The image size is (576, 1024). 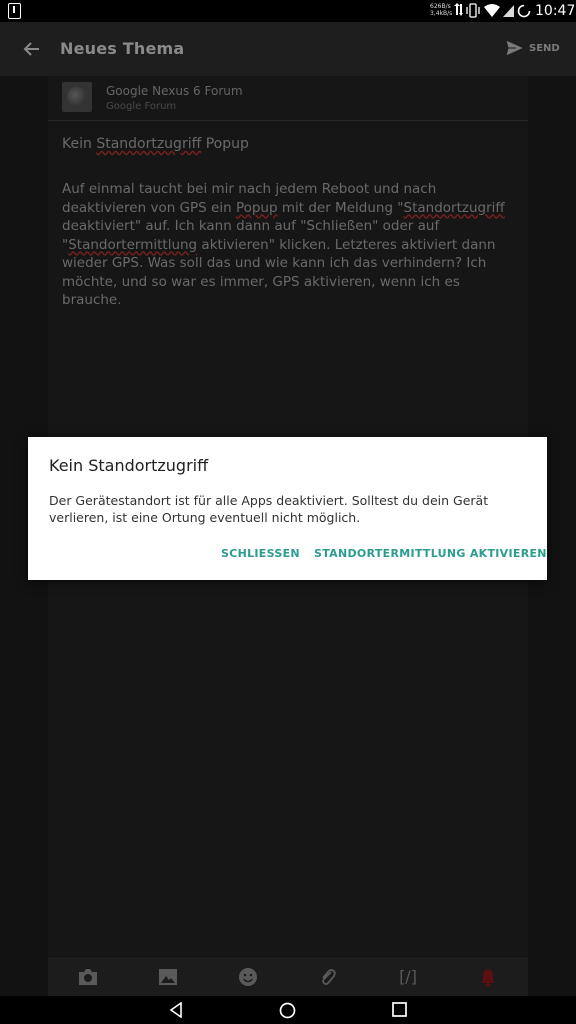 I want to click on back-arrow-icon, so click(x=32, y=49).